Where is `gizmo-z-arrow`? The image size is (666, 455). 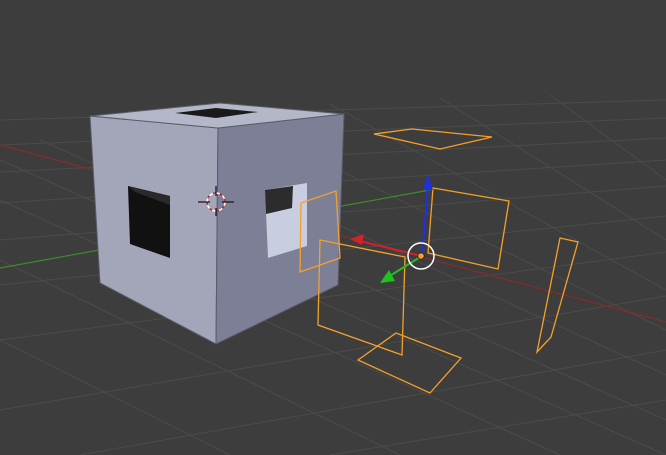
gizmo-z-arrow is located at coordinates (428, 182).